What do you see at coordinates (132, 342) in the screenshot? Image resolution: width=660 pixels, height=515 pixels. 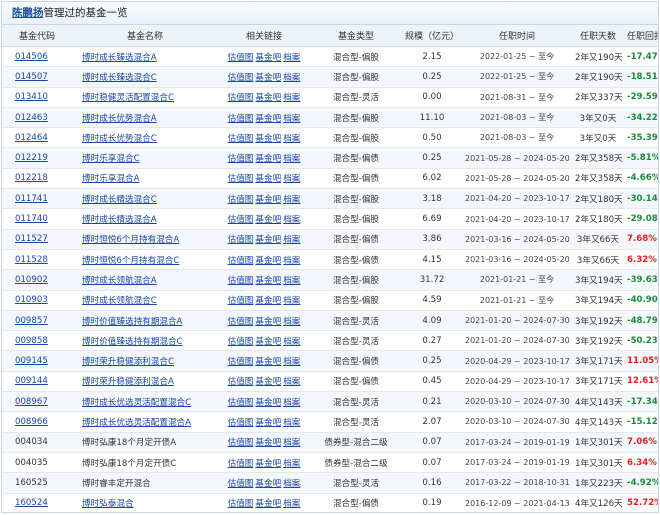 I see `fund-name-link: 博时价值臻选持有期混合C` at bounding box center [132, 342].